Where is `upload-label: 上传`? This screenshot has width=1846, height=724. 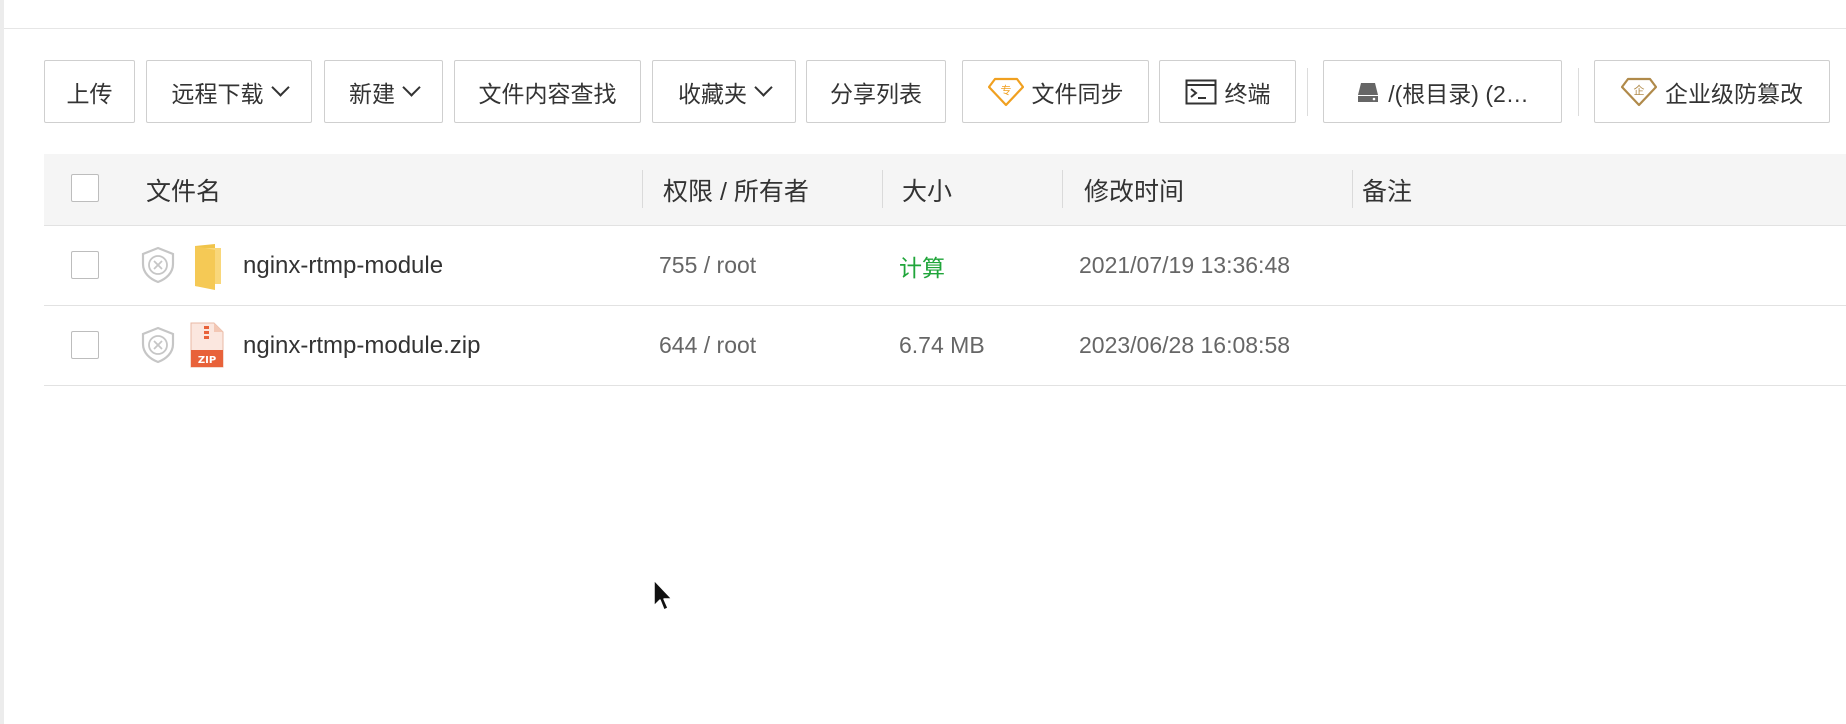
upload-label: 上传 is located at coordinates (89, 93).